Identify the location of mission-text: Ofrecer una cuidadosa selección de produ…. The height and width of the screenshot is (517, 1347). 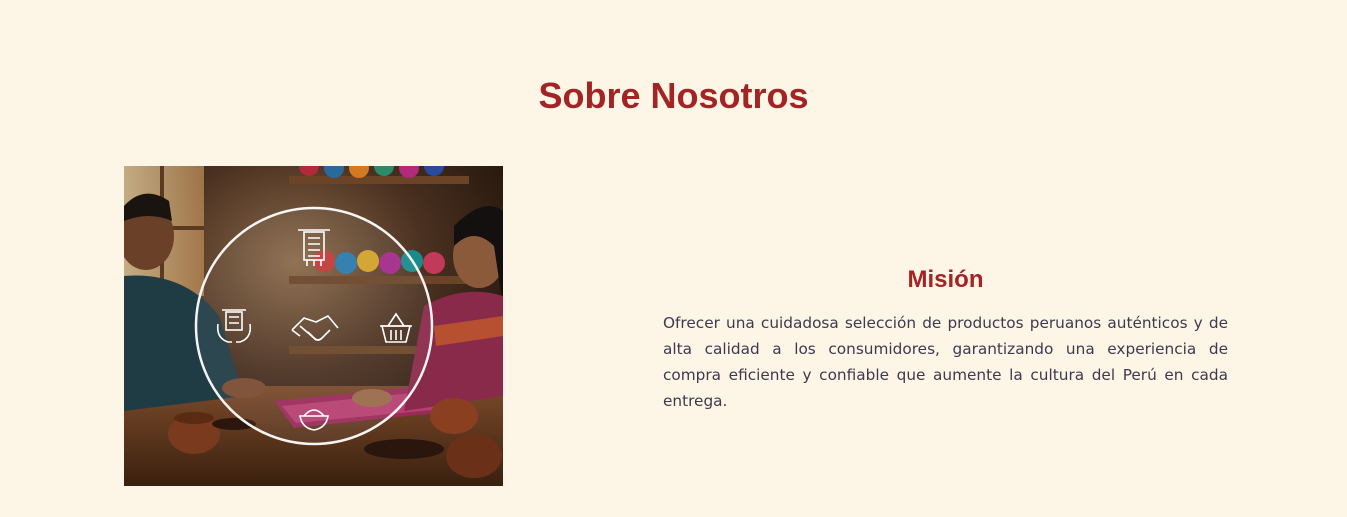
(945, 362).